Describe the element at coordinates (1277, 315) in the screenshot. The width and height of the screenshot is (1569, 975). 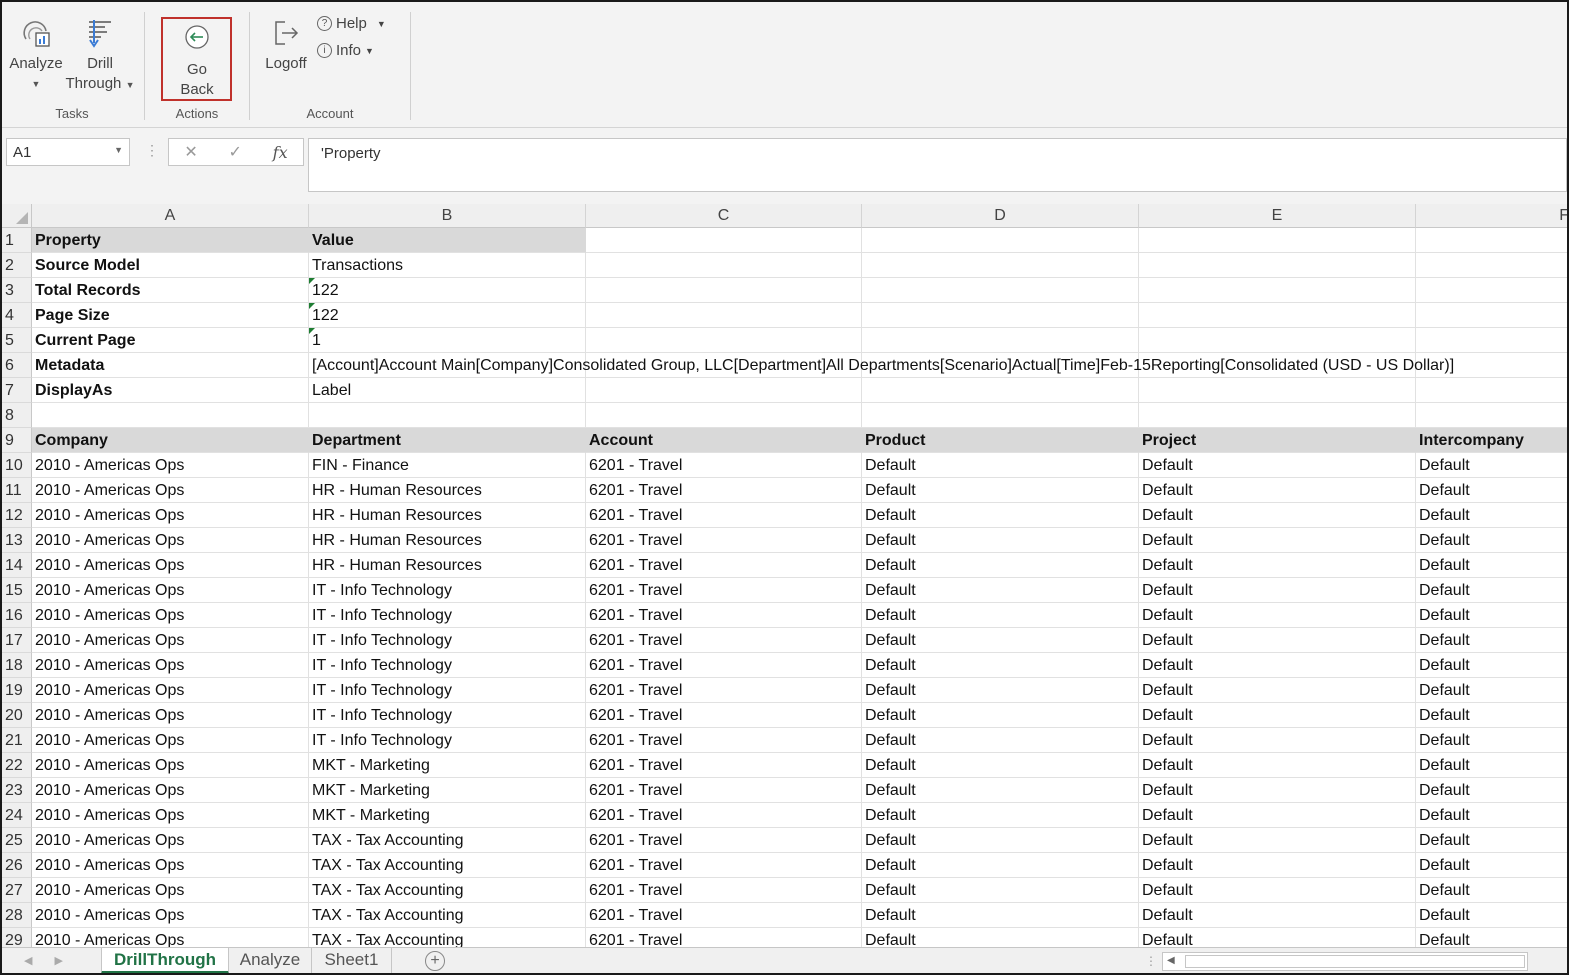
I see `cell-e4` at that location.